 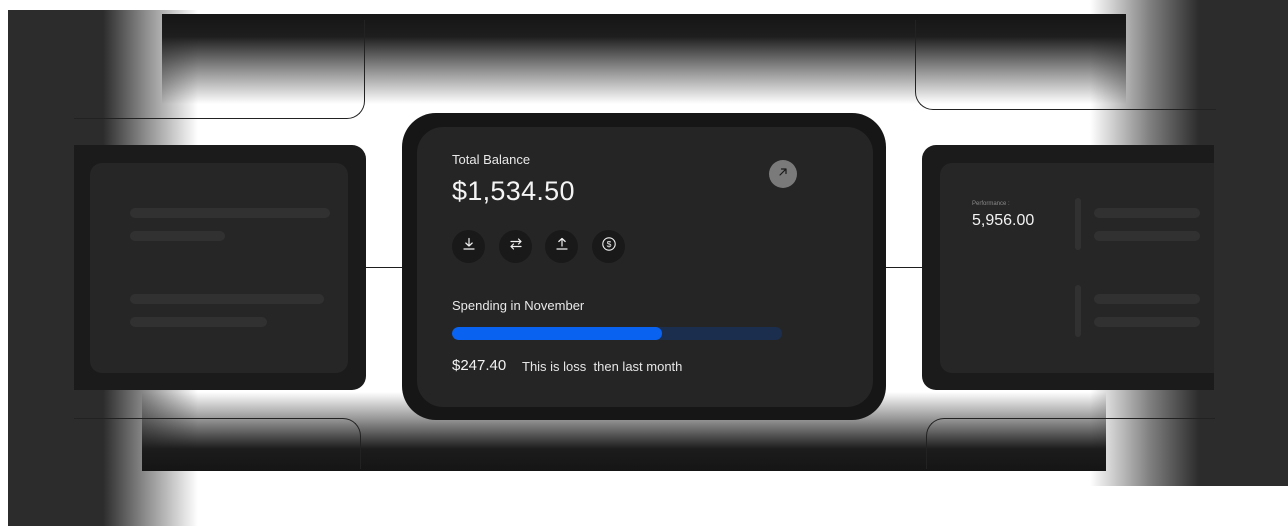 I want to click on placeholder-card-left-inner, so click(x=219, y=268).